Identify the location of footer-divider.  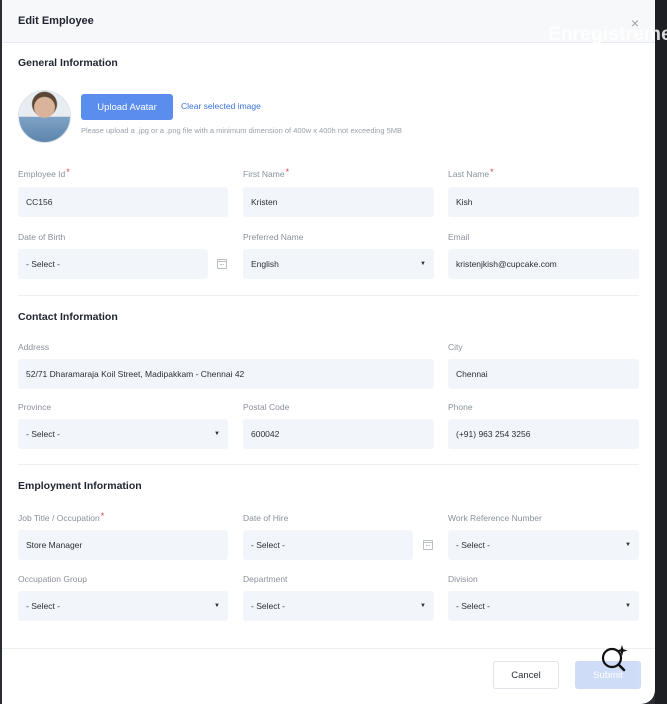
(328, 648).